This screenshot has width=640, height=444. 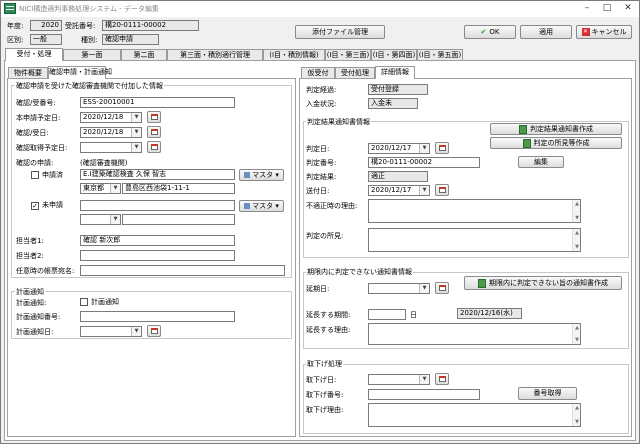 I want to click on ledger-input, so click(x=182, y=270).